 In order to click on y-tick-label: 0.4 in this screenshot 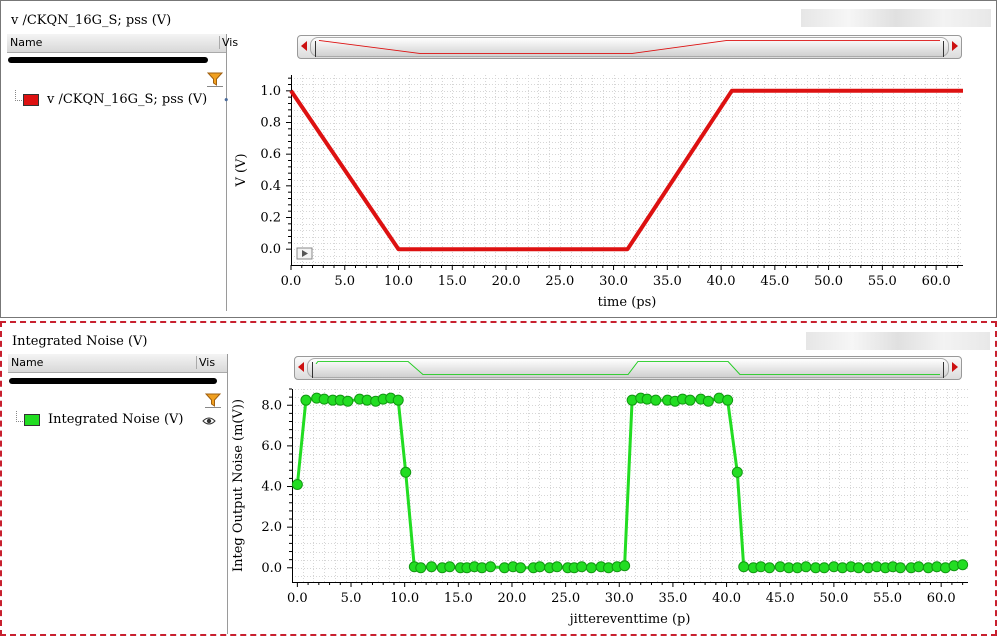, I will do `click(270, 186)`.